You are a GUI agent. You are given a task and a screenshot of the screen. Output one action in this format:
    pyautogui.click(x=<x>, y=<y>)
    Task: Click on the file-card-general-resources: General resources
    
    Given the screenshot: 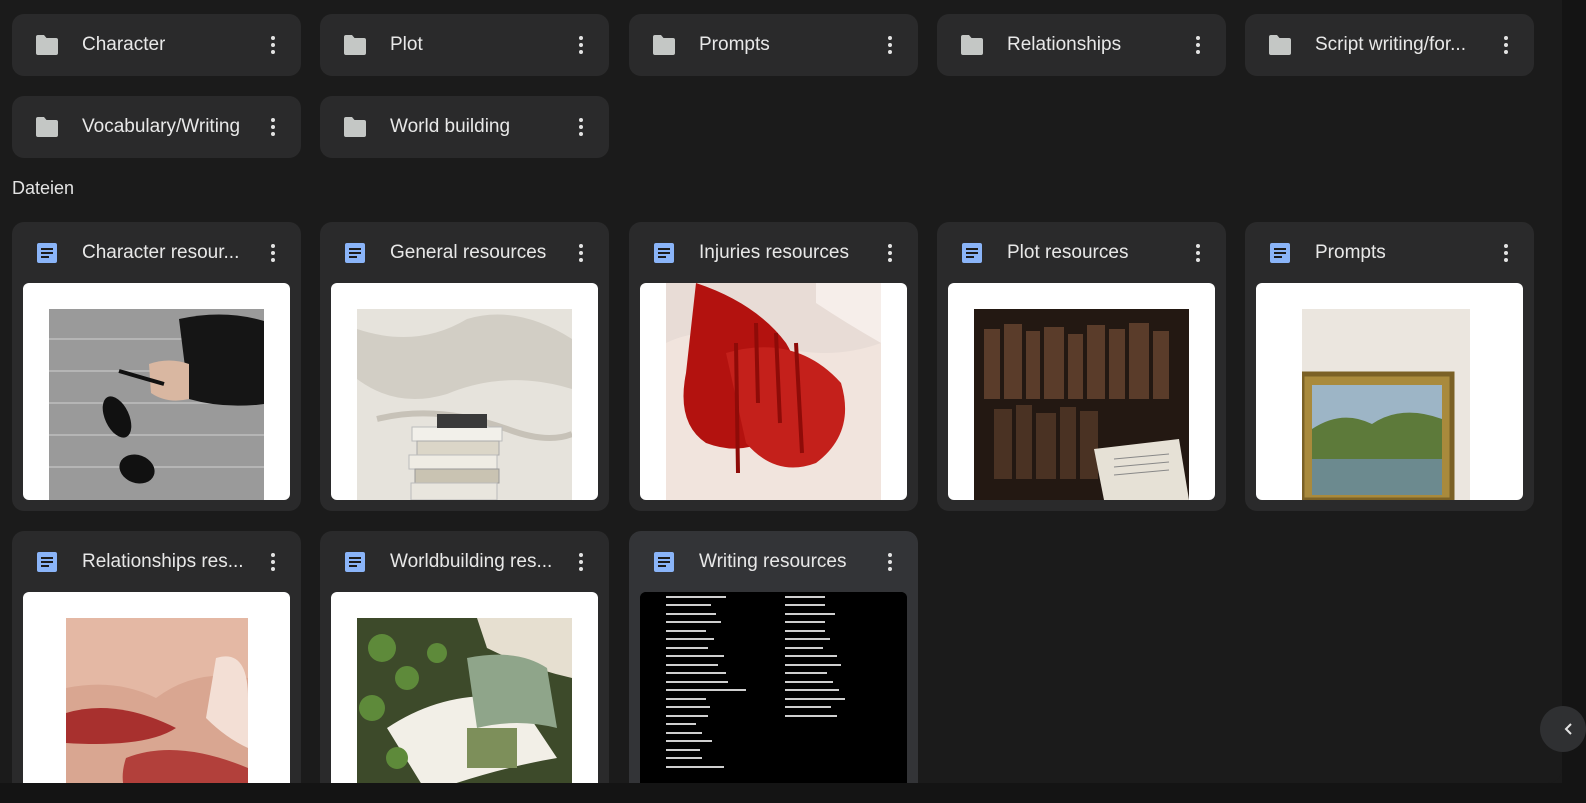 What is the action you would take?
    pyautogui.click(x=464, y=366)
    